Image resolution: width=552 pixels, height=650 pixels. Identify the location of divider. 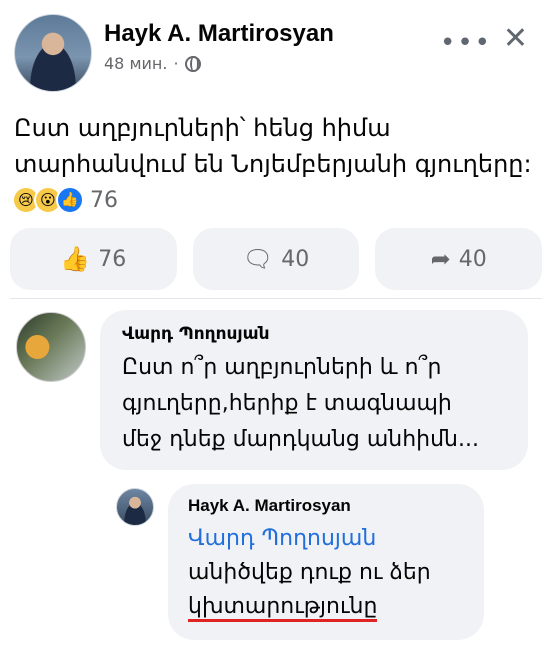
(276, 298).